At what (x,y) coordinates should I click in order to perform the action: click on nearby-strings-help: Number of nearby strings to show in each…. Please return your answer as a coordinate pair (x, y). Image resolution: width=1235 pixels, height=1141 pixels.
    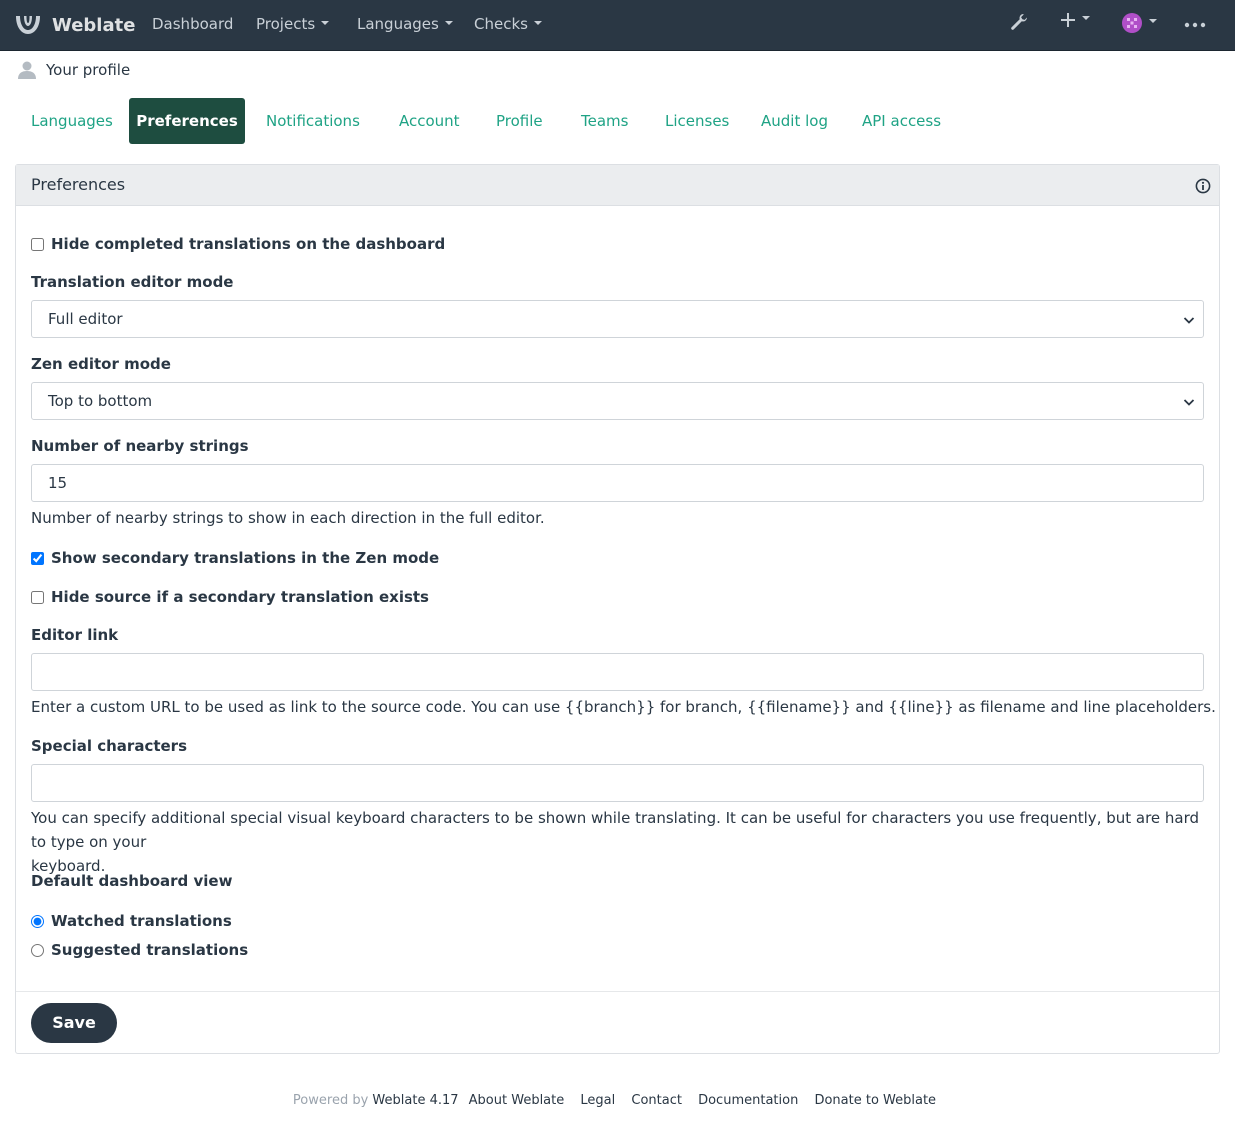
    Looking at the image, I should click on (288, 518).